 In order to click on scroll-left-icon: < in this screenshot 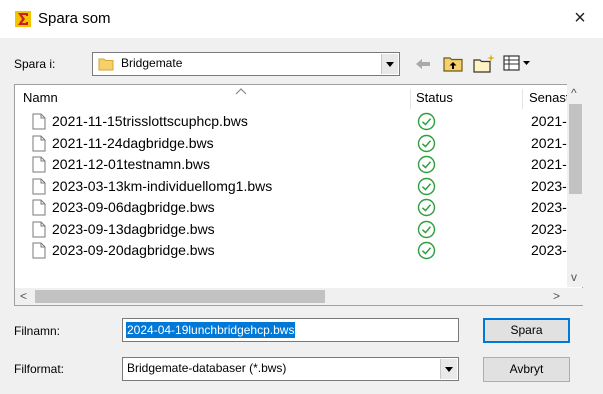, I will do `click(23, 296)`.